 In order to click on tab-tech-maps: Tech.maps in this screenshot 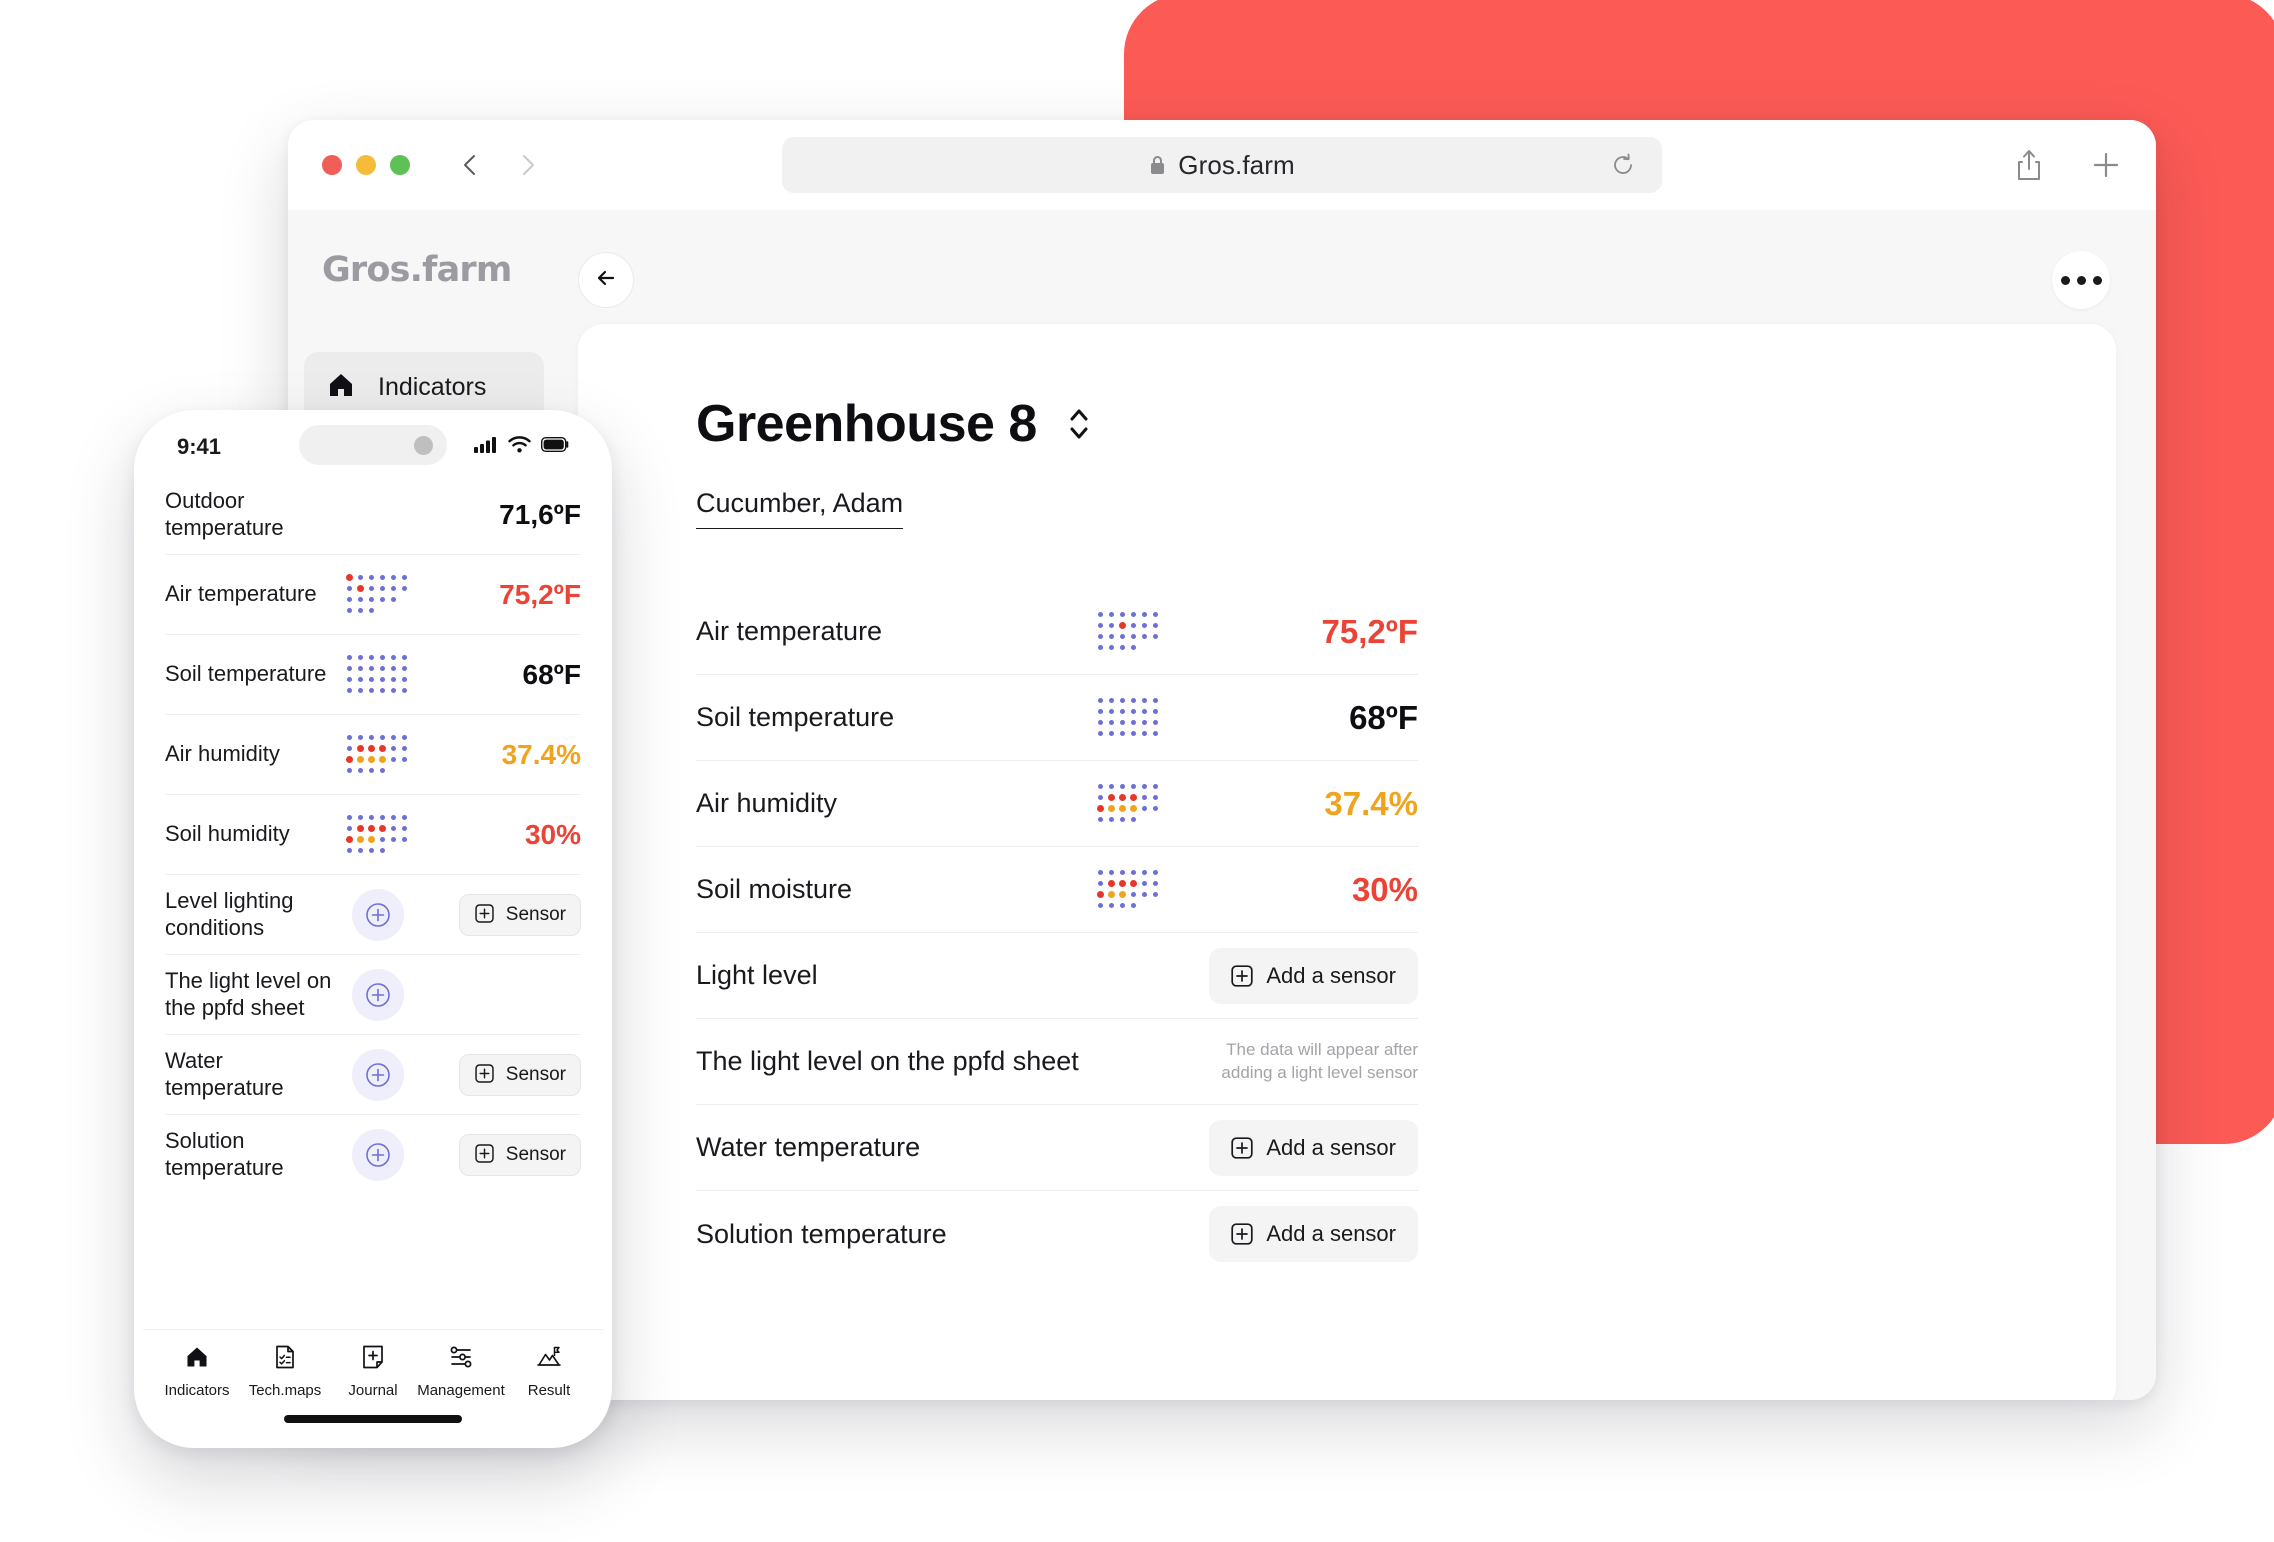, I will do `click(285, 1371)`.